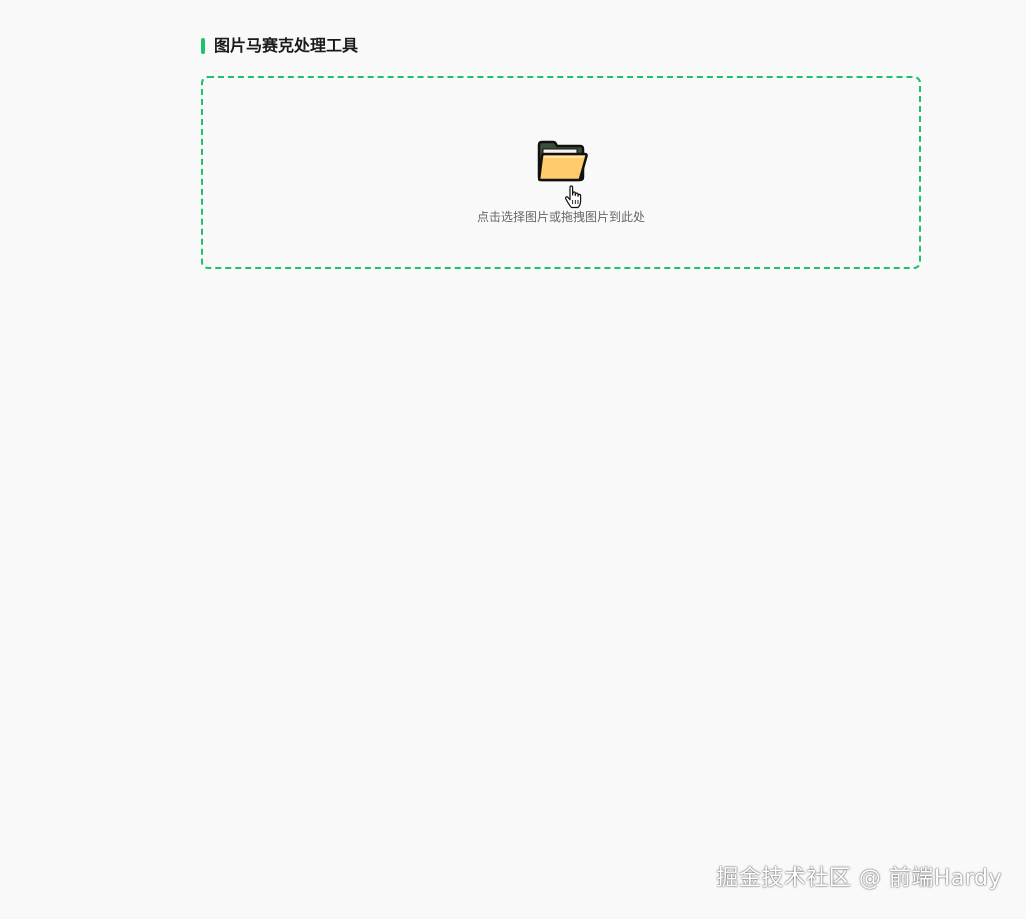 This screenshot has width=1026, height=919. Describe the element at coordinates (859, 878) in the screenshot. I see `watermark: 掘金技术社区 @ 前端Hardy` at that location.